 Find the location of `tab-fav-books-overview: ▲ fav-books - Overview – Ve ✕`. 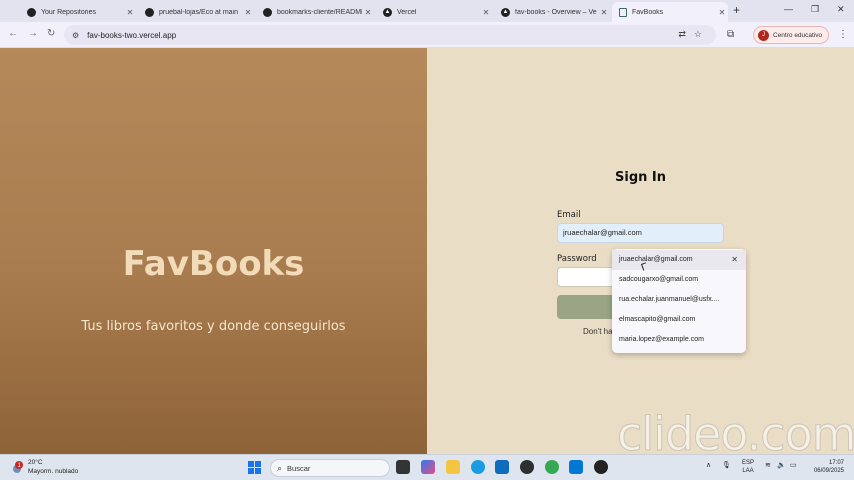

tab-fav-books-overview: ▲ fav-books - Overview – Ve ✕ is located at coordinates (552, 12).